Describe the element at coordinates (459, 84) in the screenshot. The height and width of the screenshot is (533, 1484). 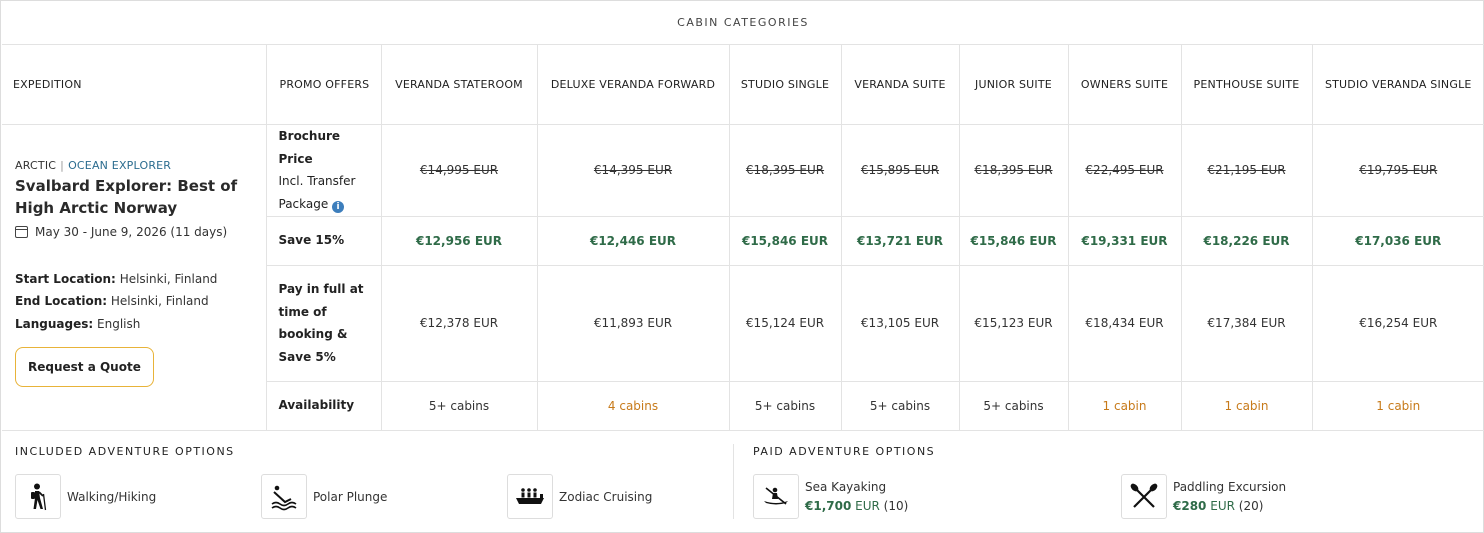
I see `cabin-column-header: VERANDA STATEROOM` at that location.